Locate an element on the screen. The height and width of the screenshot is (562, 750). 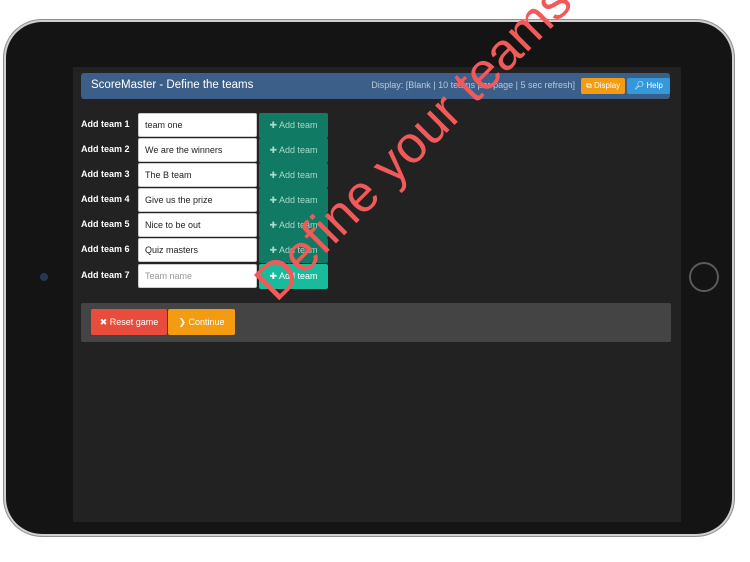
continue-button: ❯ Continue is located at coordinates (201, 322).